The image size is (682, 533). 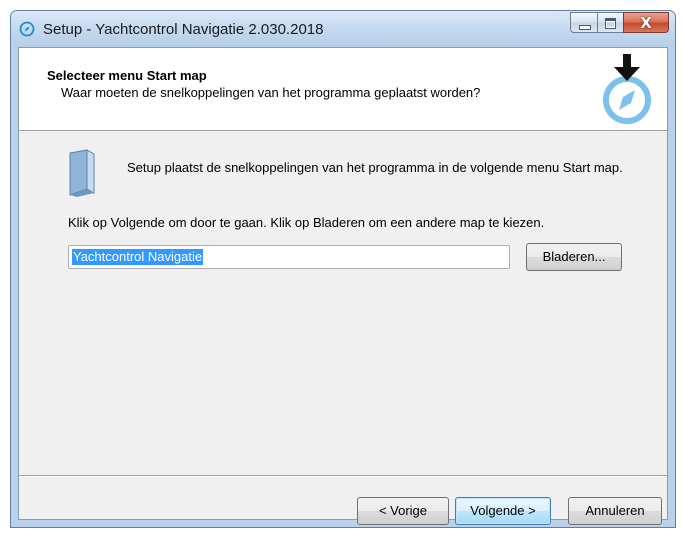 I want to click on close-button: X, so click(x=646, y=22).